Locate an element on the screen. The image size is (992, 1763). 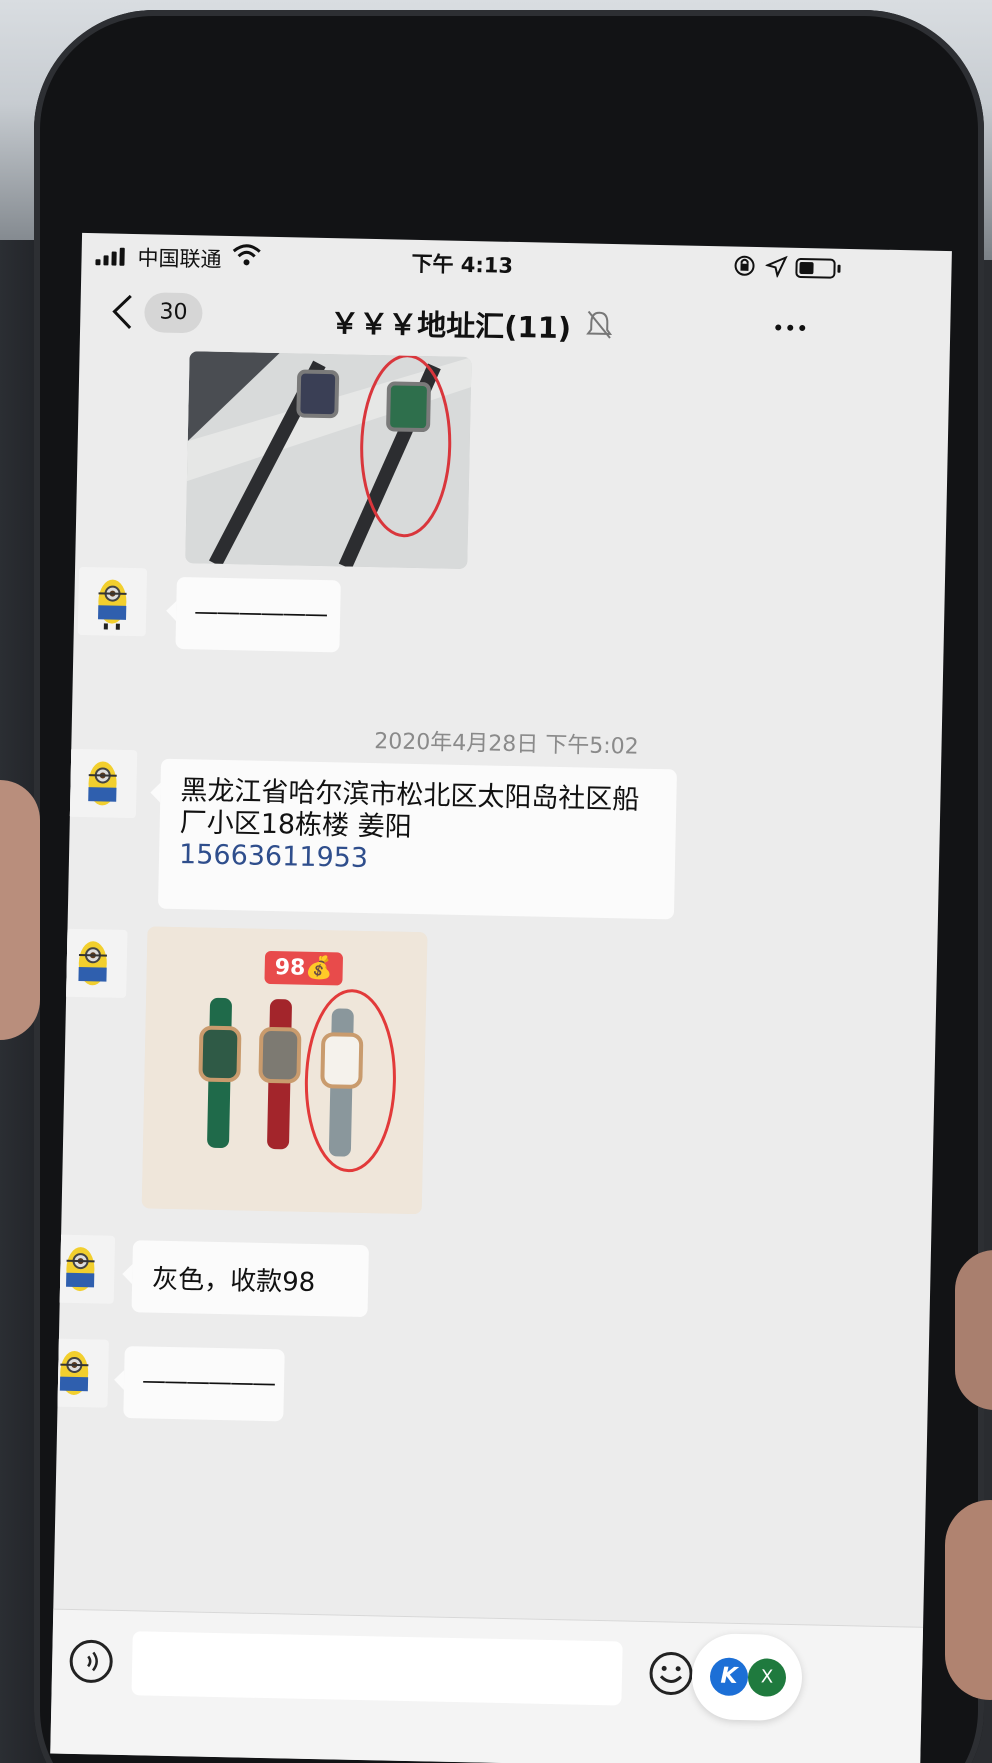
voice-icon is located at coordinates (91, 1661).